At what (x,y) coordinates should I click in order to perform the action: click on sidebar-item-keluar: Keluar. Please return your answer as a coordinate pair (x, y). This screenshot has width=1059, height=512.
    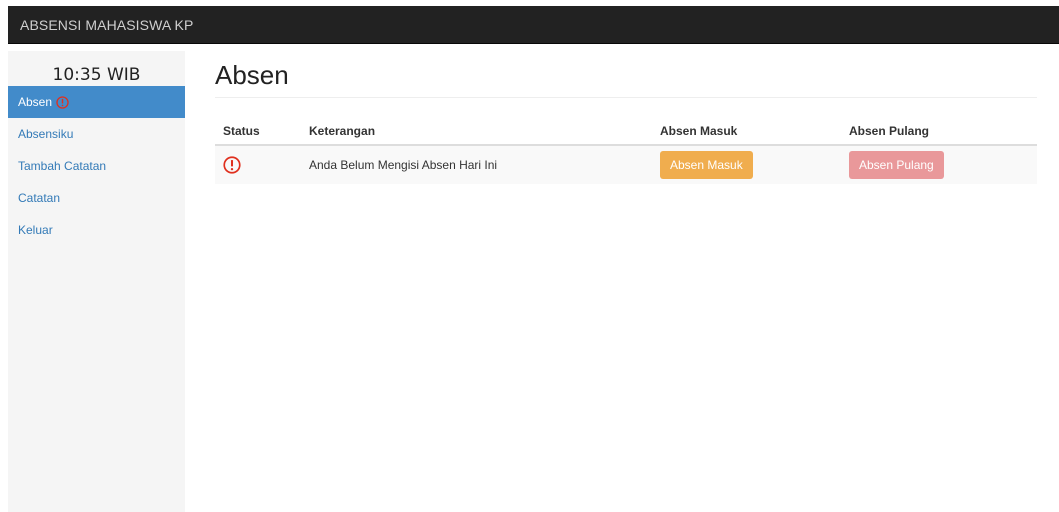
    Looking at the image, I should click on (96, 230).